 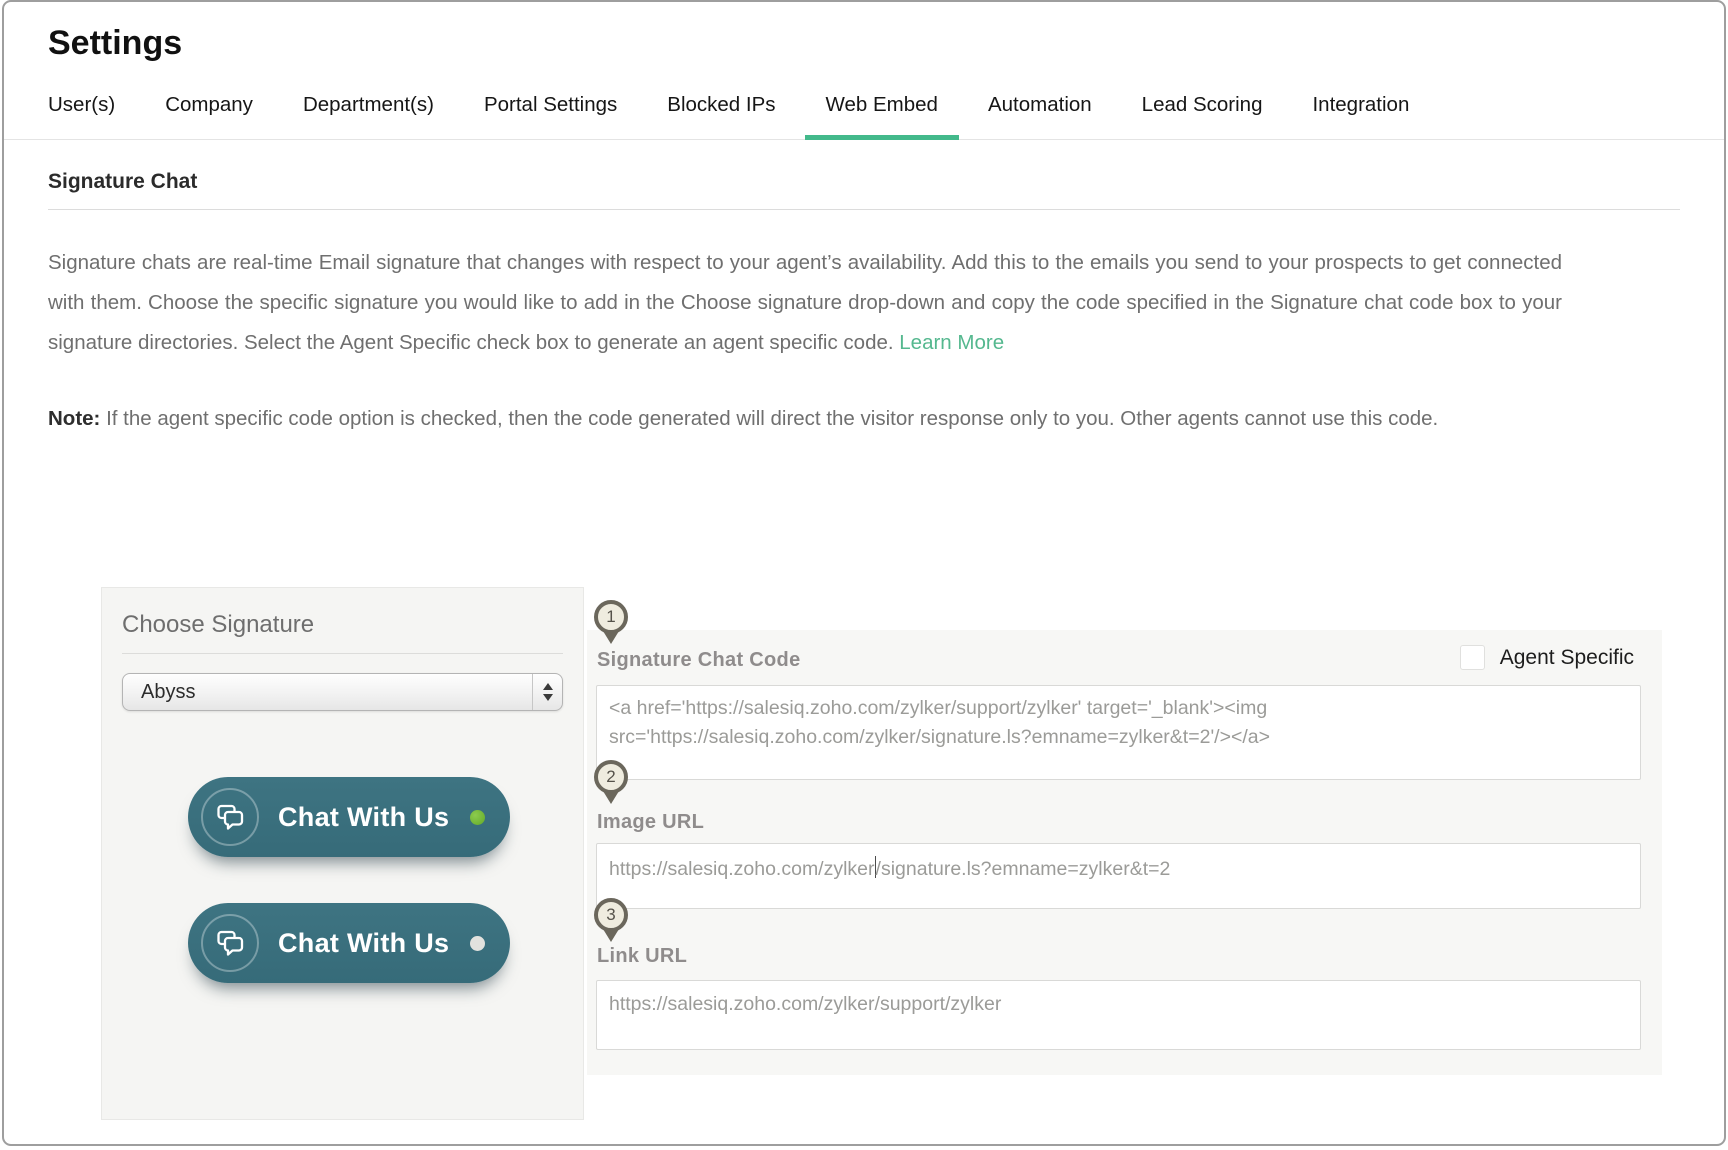 What do you see at coordinates (951, 342) in the screenshot?
I see `learn-more-link: Learn More` at bounding box center [951, 342].